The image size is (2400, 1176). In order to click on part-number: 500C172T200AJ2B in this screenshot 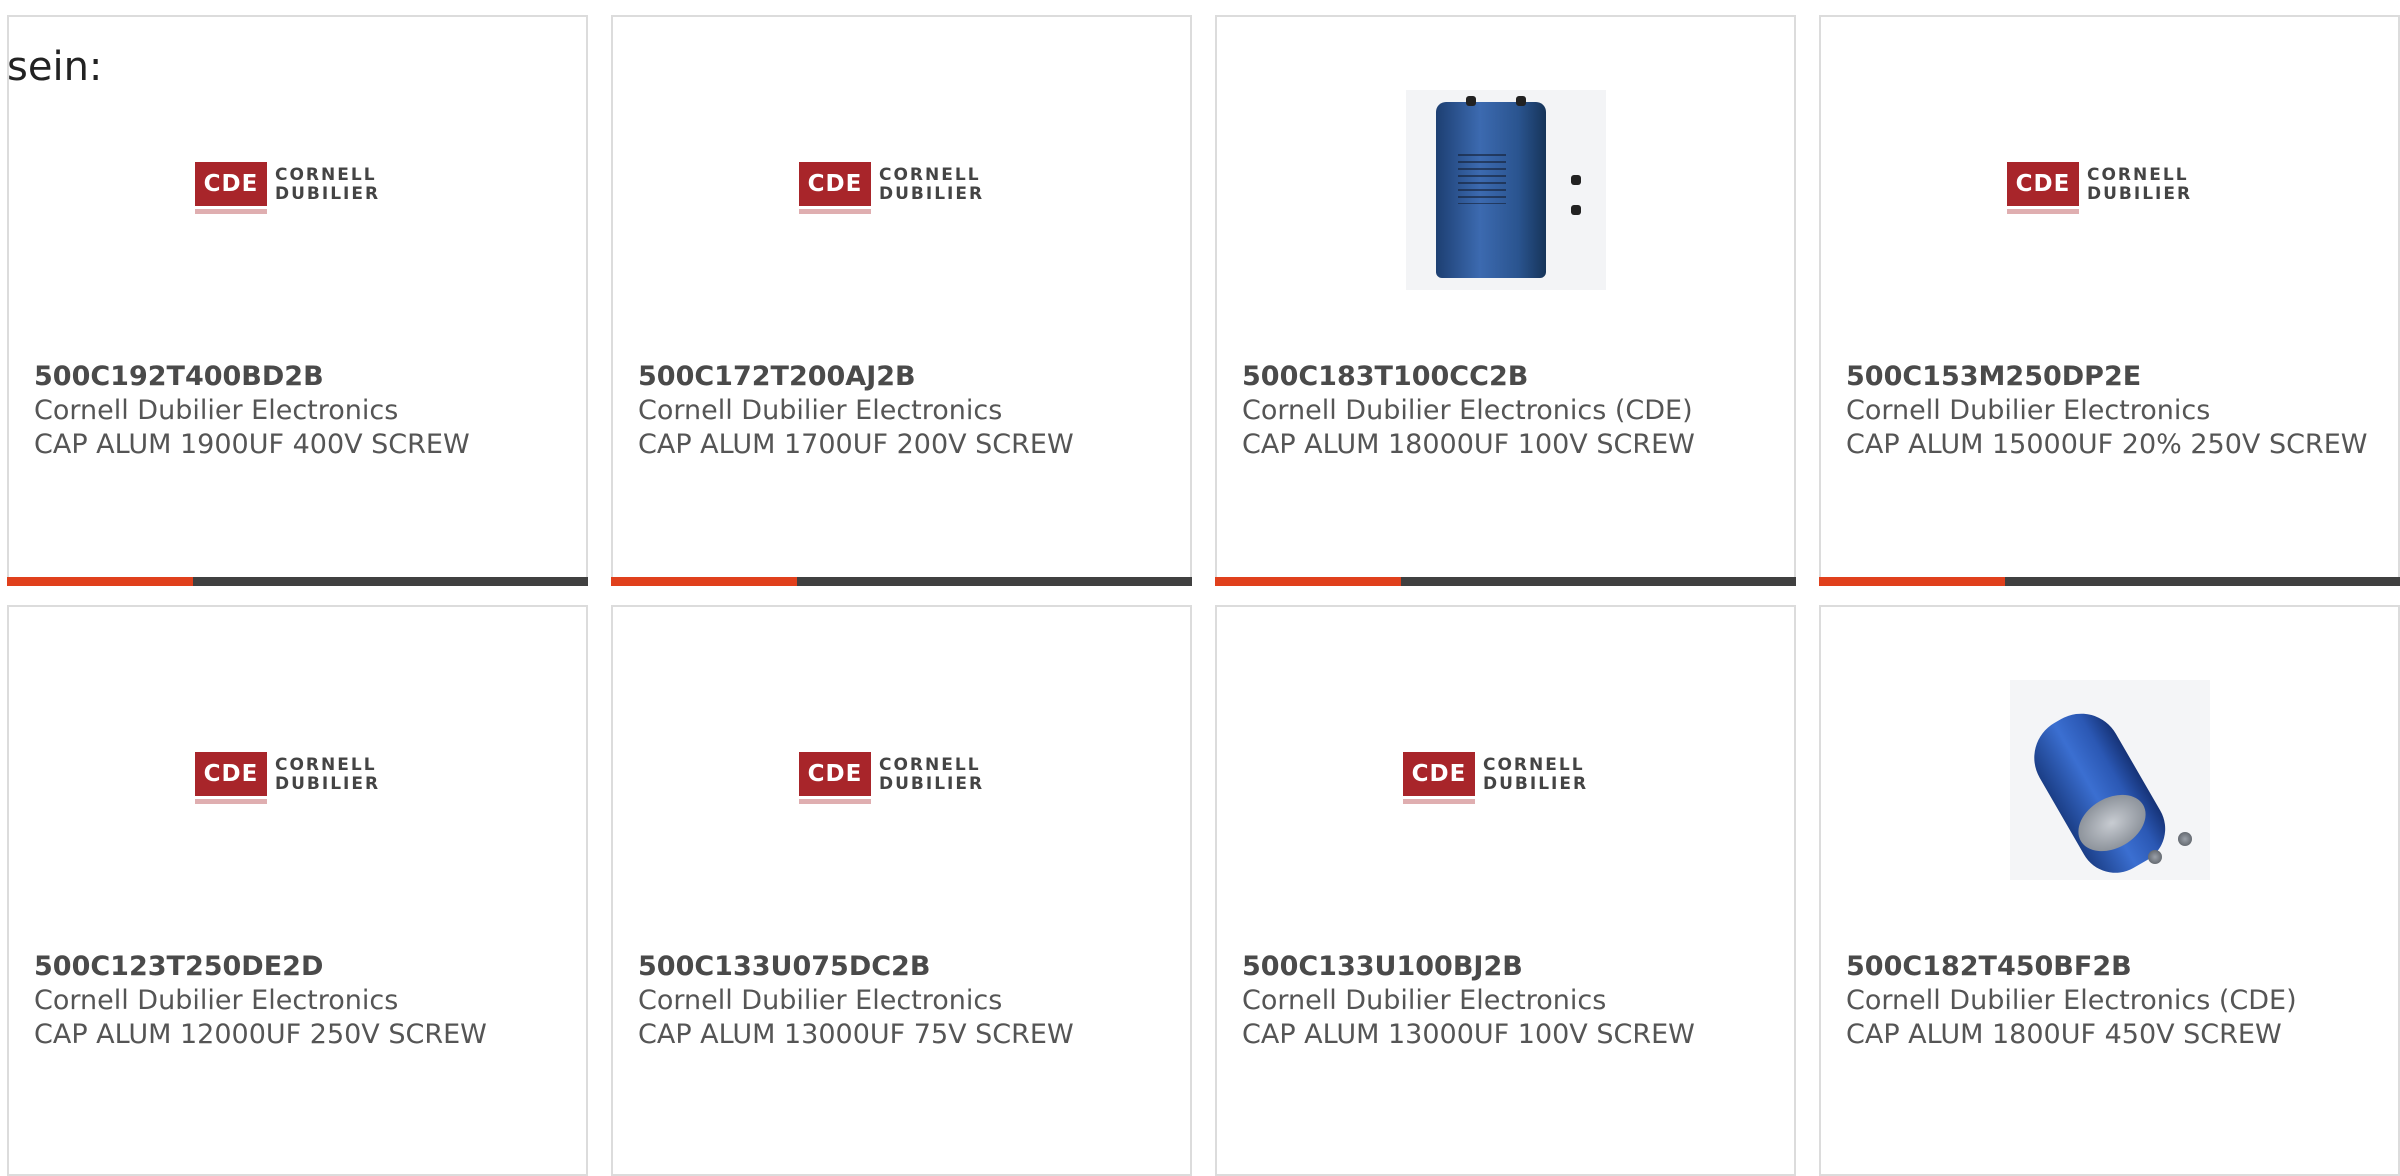, I will do `click(904, 377)`.